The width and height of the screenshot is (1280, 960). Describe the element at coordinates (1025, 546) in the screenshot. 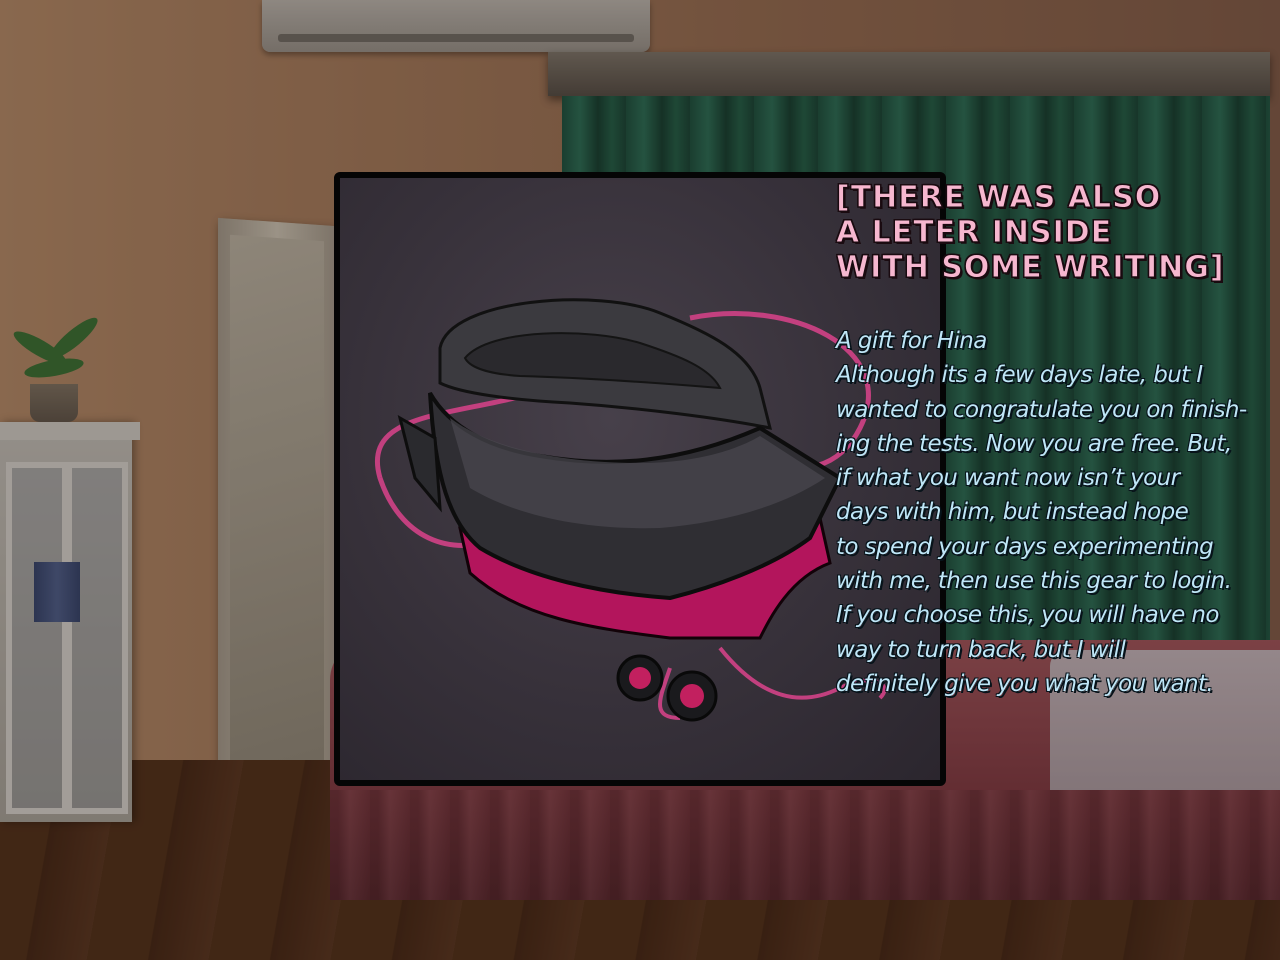

I see `letter-line: to spend your days experimenting` at that location.